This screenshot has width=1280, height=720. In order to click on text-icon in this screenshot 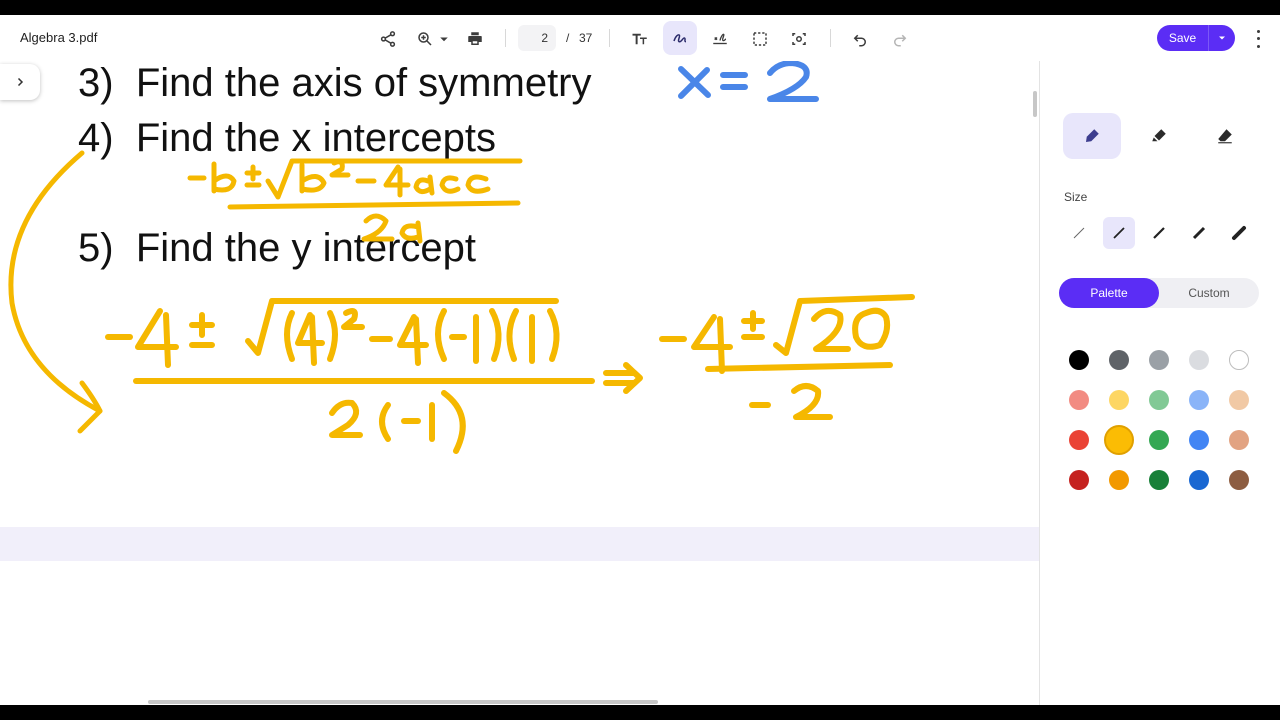, I will do `click(640, 39)`.